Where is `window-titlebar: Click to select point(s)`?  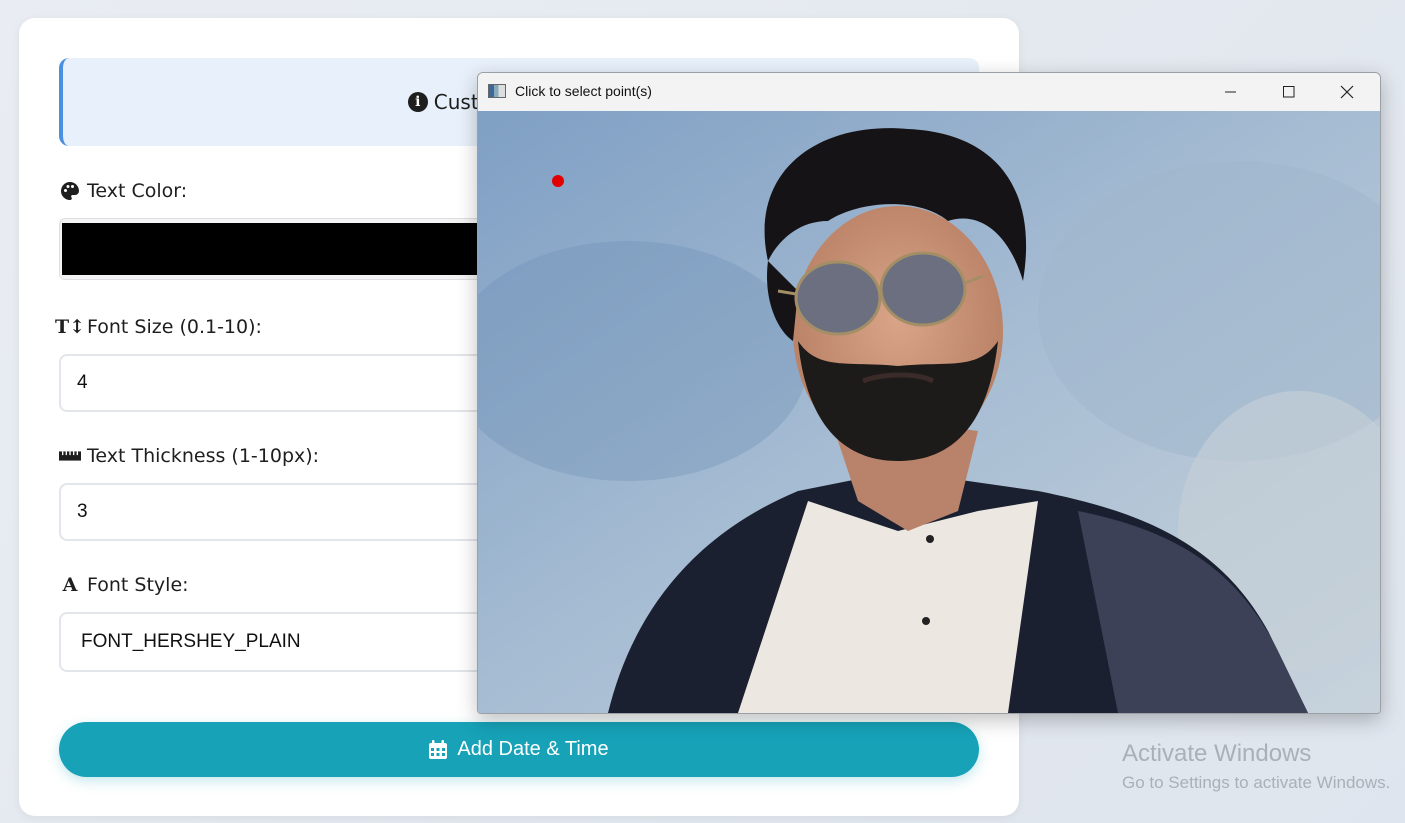
window-titlebar: Click to select point(s) is located at coordinates (929, 92).